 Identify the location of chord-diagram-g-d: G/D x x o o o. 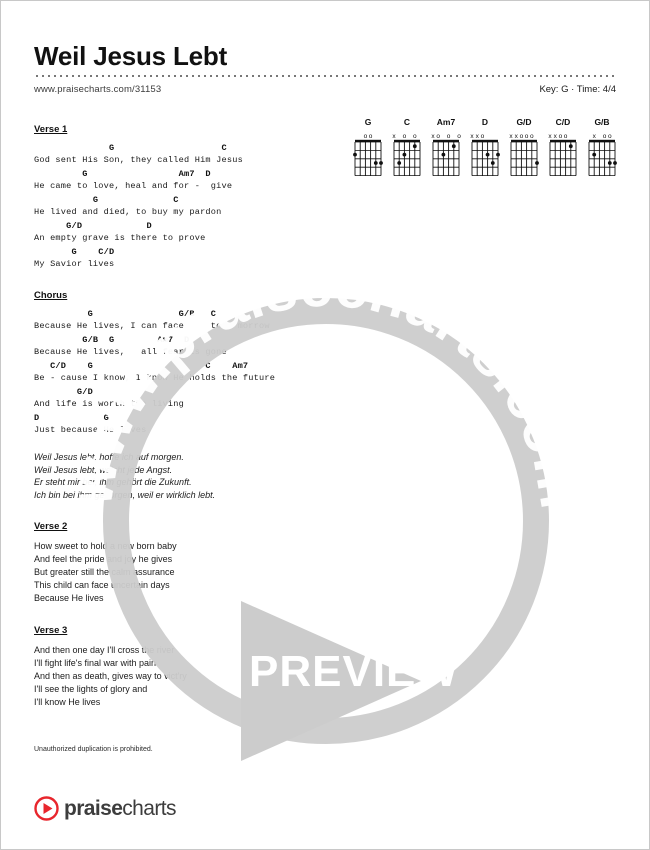
(524, 148).